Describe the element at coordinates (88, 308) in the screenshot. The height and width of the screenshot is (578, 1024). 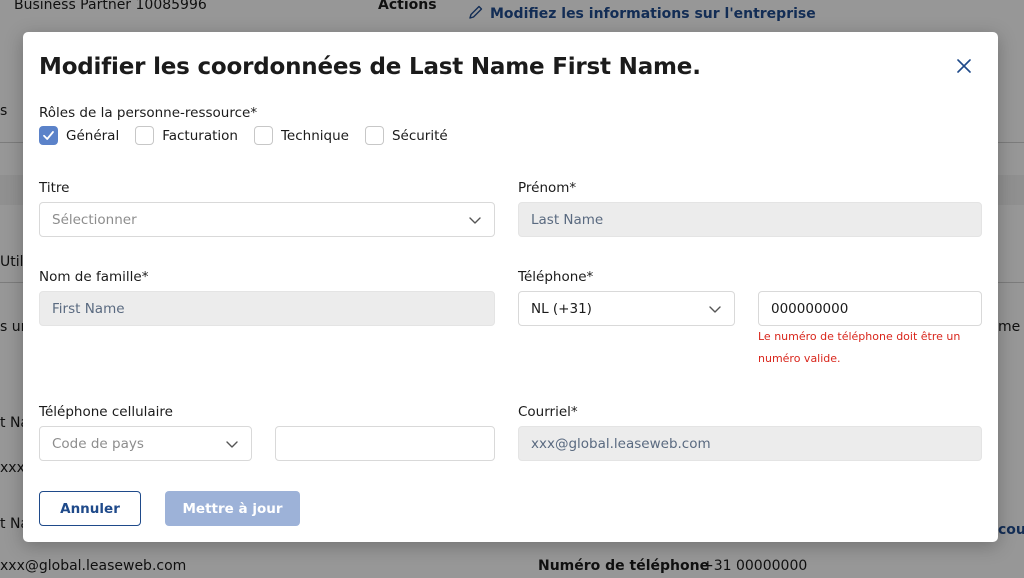
I see `nom-value: First Name` at that location.